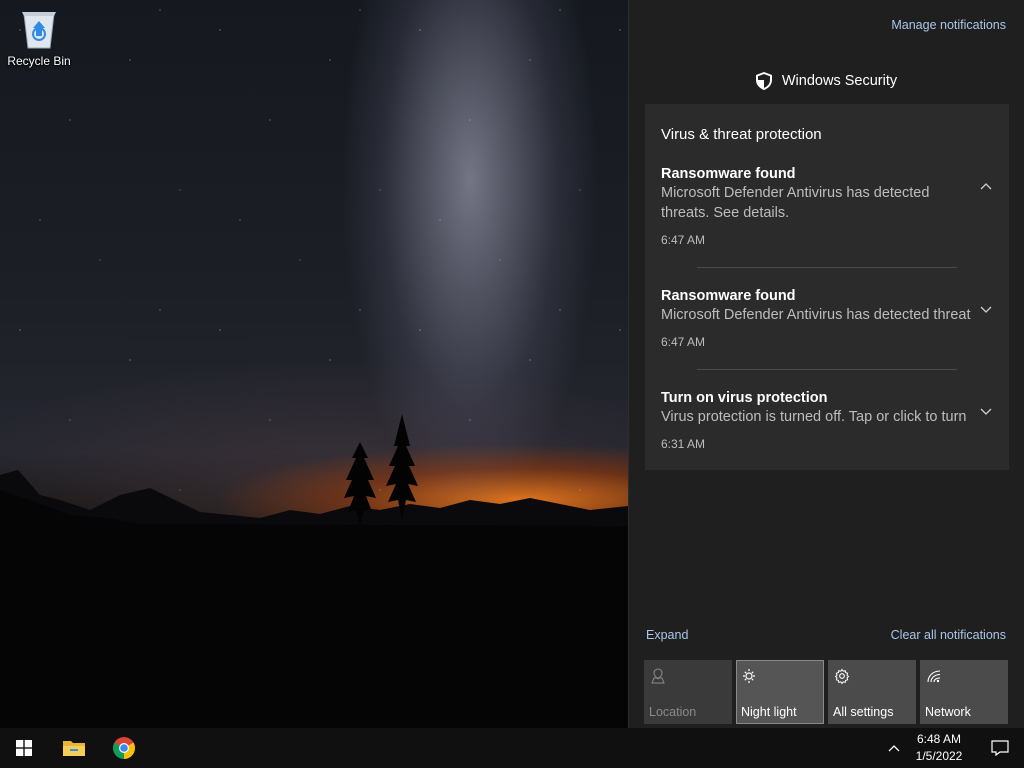  I want to click on quick-action-network: Network, so click(964, 692).